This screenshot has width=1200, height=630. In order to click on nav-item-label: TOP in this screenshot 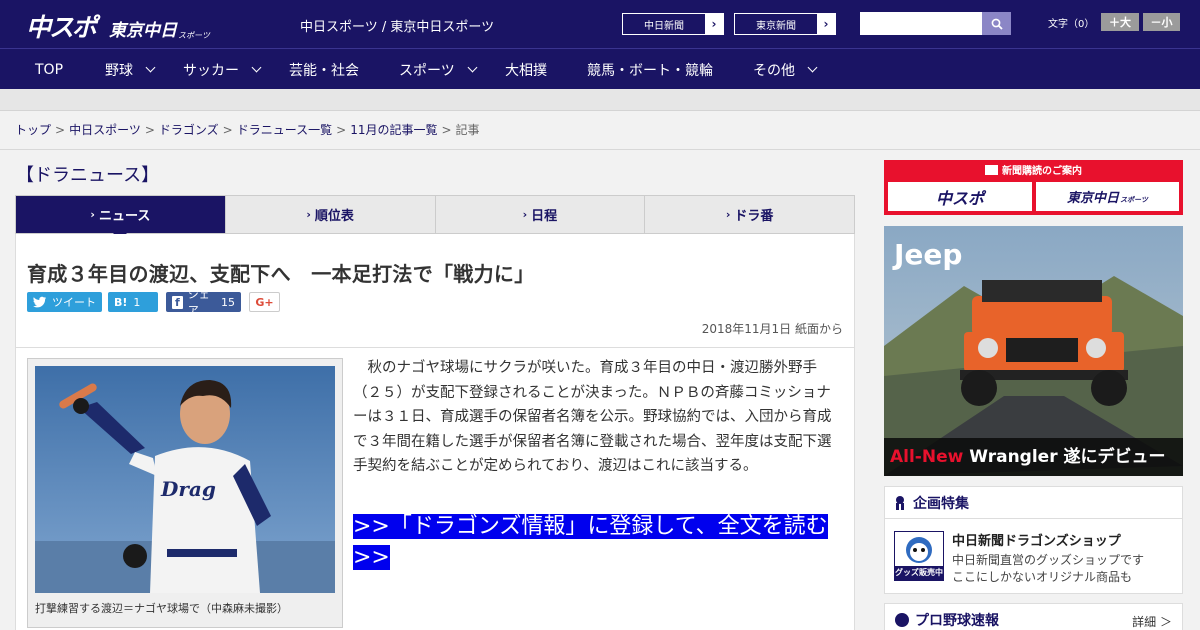, I will do `click(49, 69)`.